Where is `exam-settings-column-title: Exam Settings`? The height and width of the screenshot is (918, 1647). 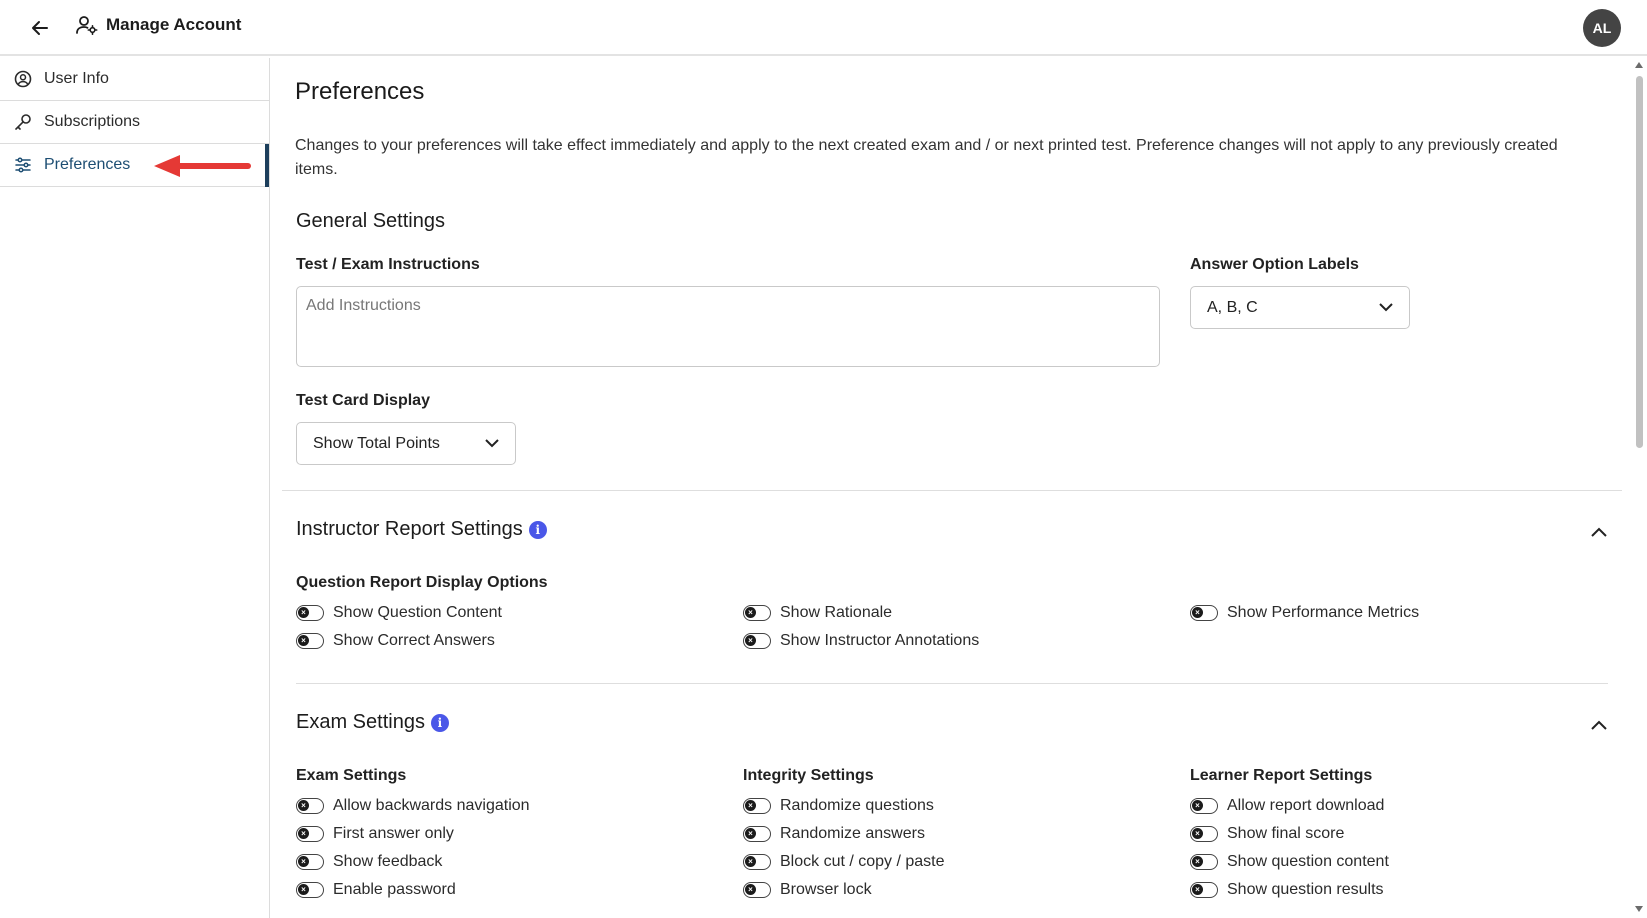
exam-settings-column-title: Exam Settings is located at coordinates (351, 775).